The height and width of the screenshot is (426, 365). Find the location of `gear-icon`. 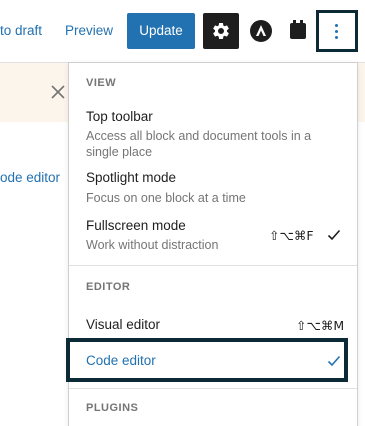

gear-icon is located at coordinates (221, 30).